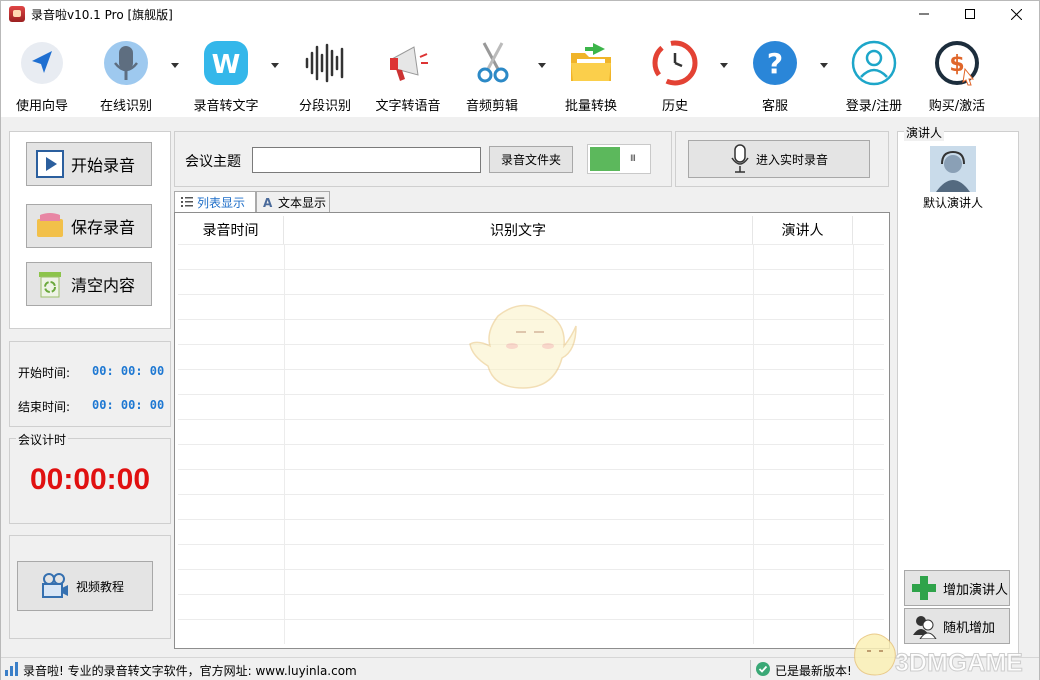  I want to click on default-speaker-avatar, so click(953, 169).